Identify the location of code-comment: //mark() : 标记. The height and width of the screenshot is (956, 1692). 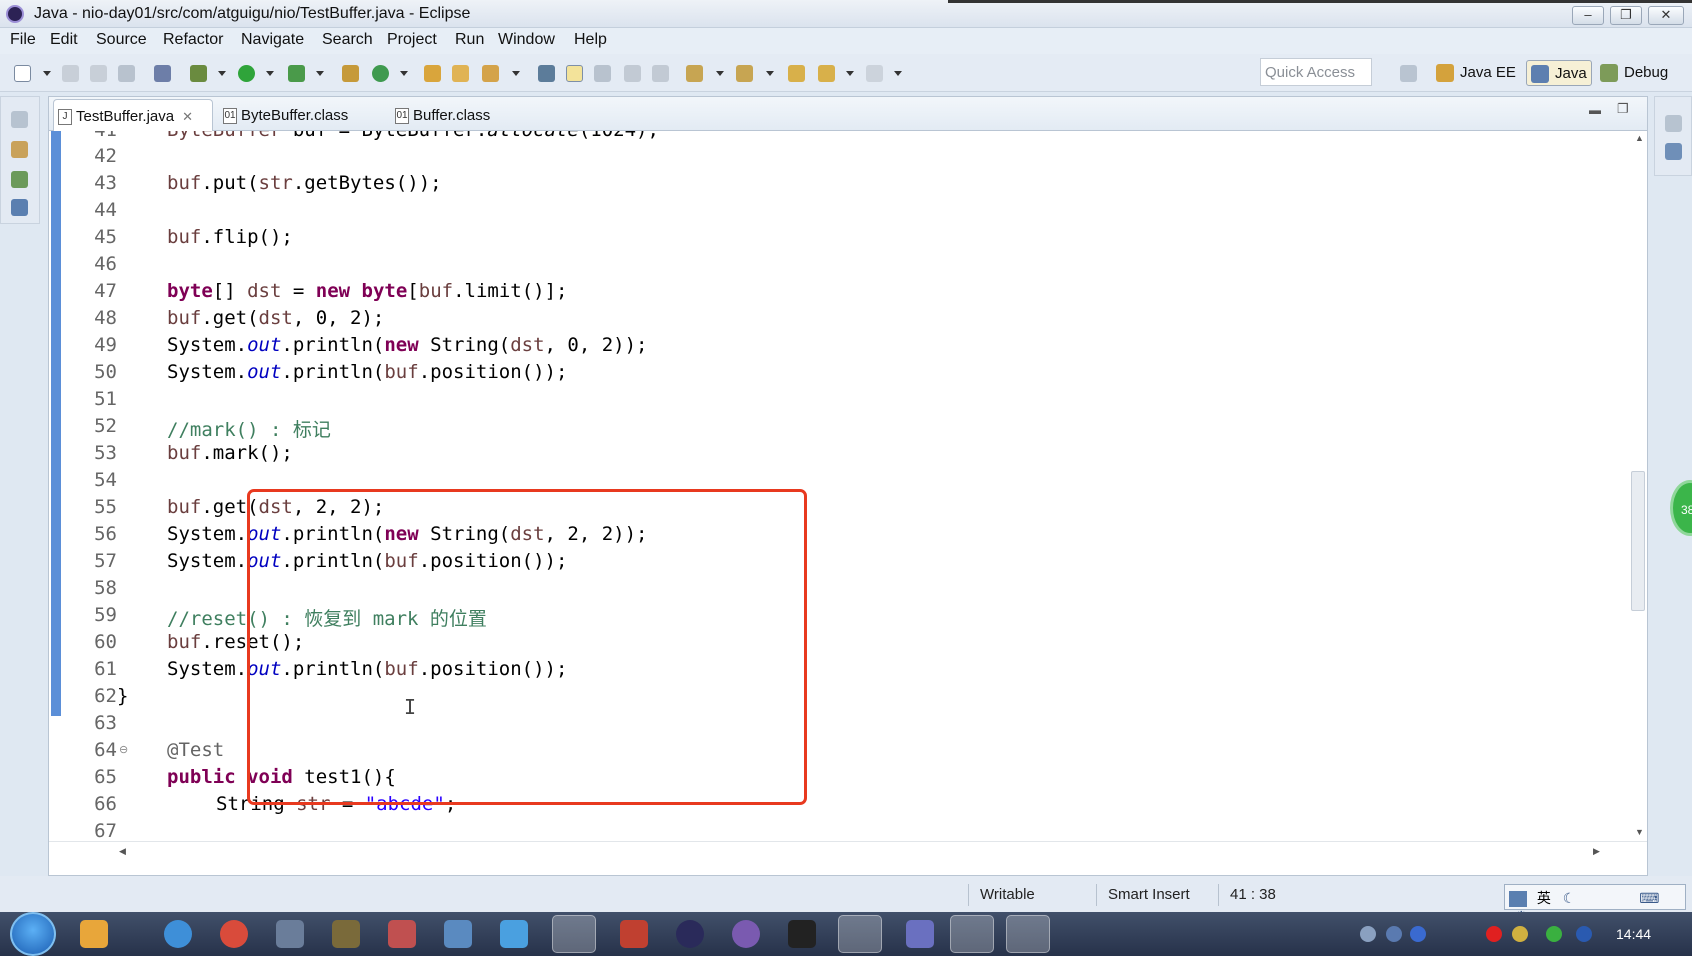
(249, 428).